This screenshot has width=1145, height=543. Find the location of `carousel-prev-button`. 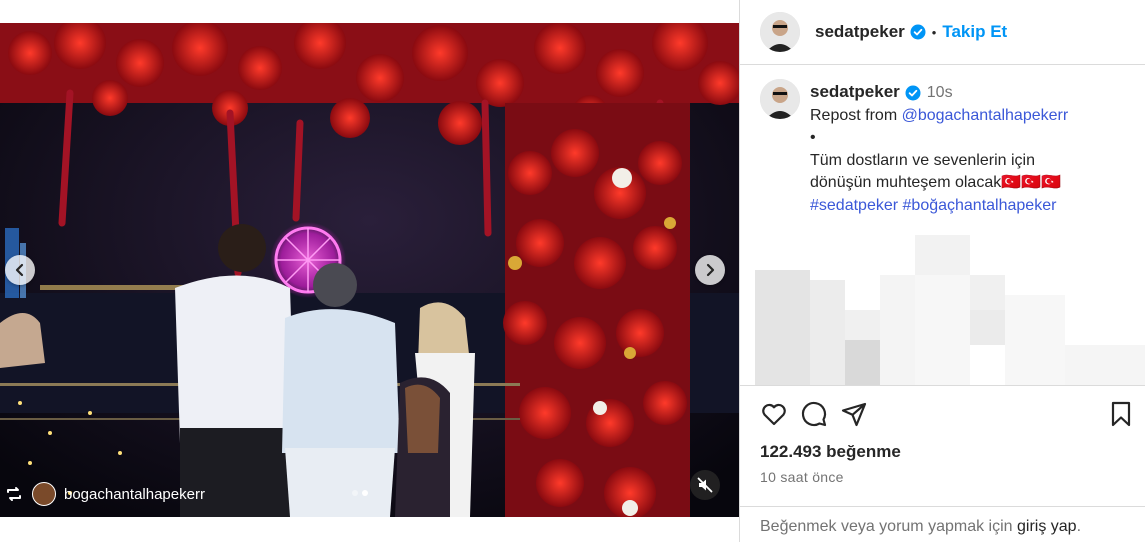

carousel-prev-button is located at coordinates (20, 270).